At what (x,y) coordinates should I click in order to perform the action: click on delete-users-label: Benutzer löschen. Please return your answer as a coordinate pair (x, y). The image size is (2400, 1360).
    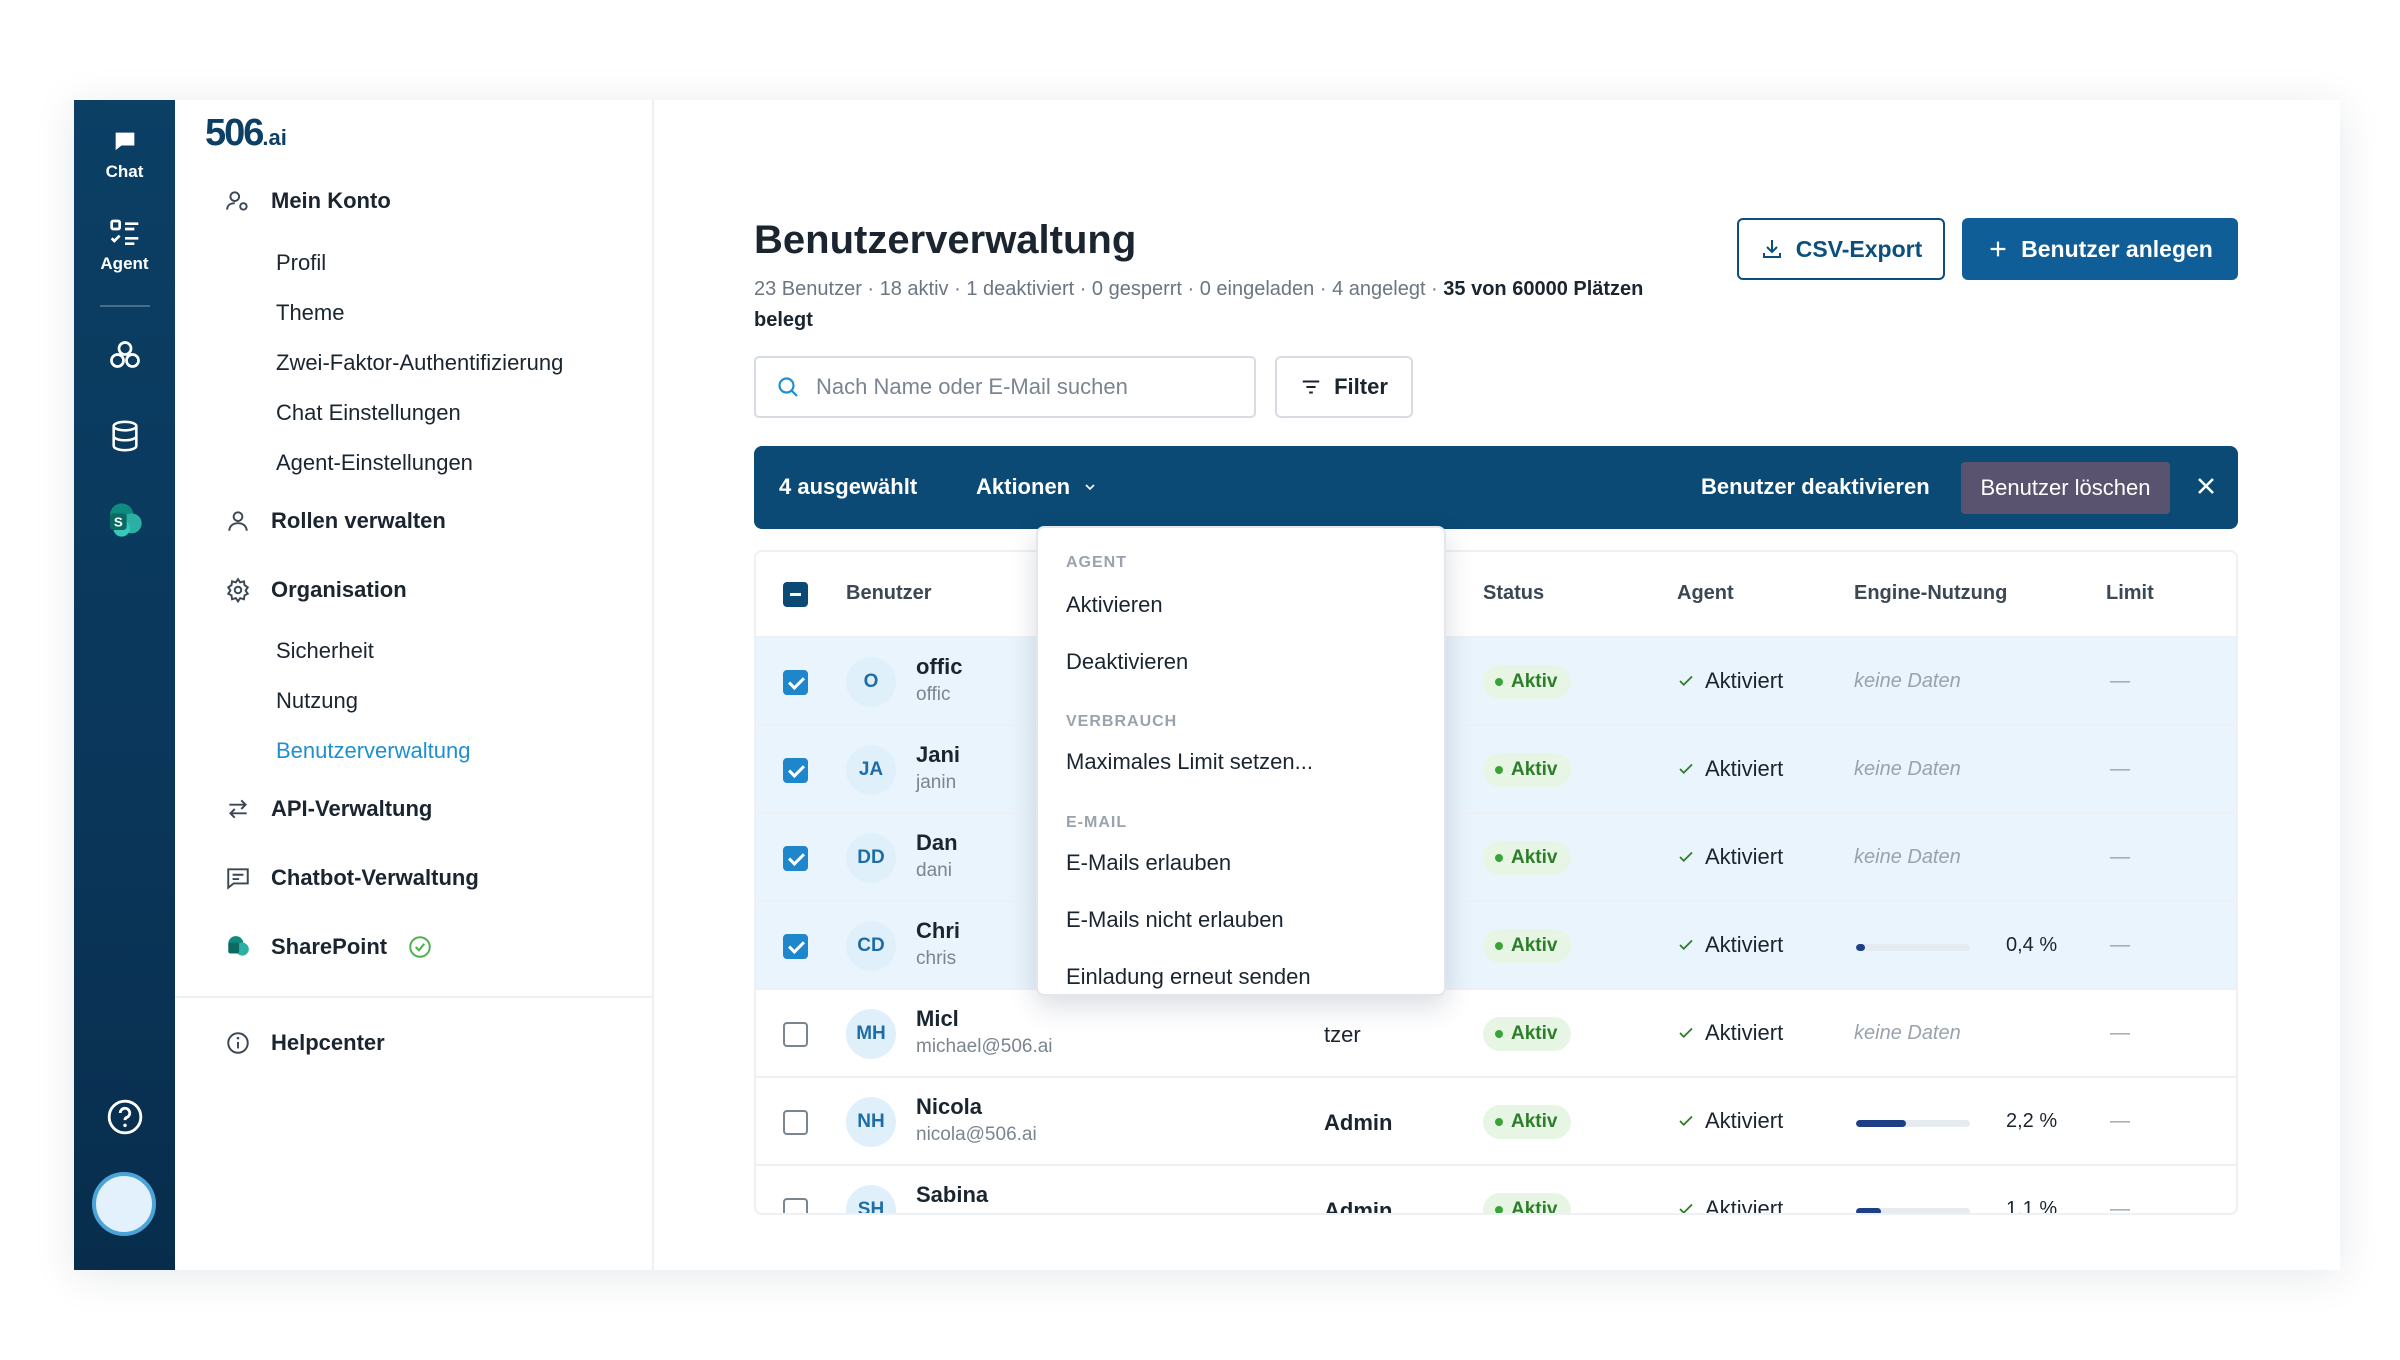
    Looking at the image, I should click on (2065, 487).